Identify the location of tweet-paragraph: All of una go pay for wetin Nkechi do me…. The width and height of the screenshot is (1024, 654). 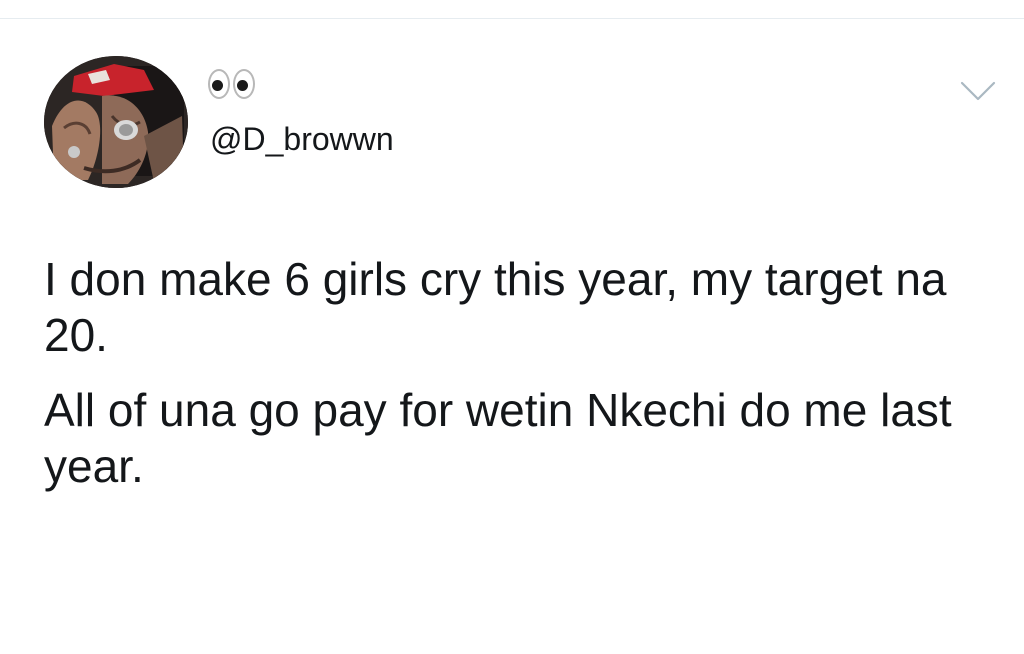
(498, 438).